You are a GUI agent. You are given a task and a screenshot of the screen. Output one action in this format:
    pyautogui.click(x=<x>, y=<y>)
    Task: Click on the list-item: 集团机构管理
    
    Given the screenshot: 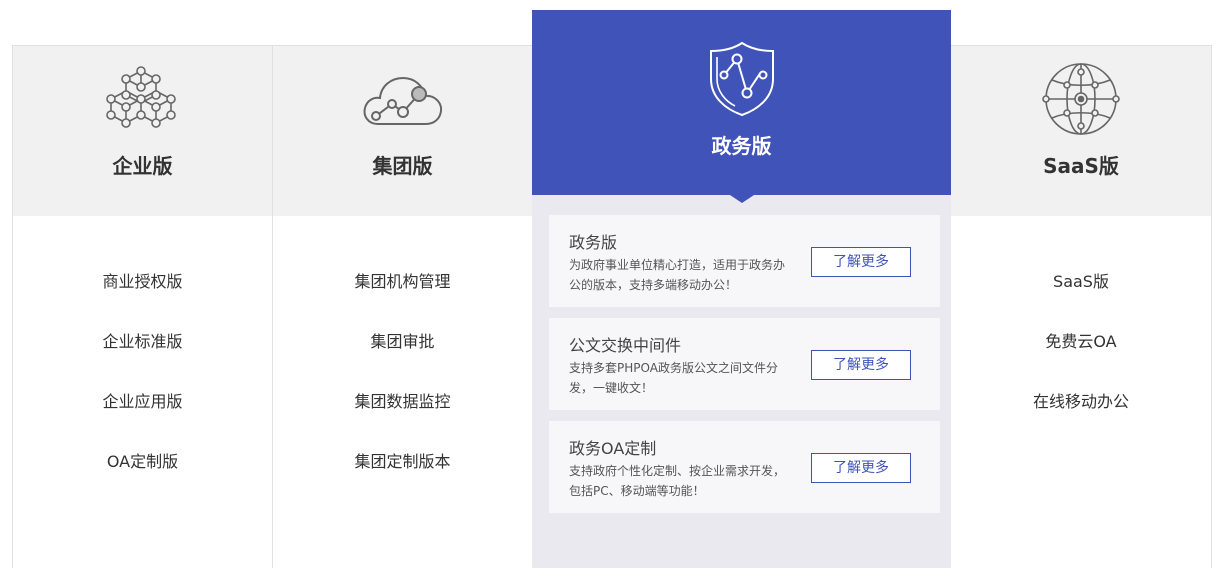 What is the action you would take?
    pyautogui.click(x=402, y=302)
    